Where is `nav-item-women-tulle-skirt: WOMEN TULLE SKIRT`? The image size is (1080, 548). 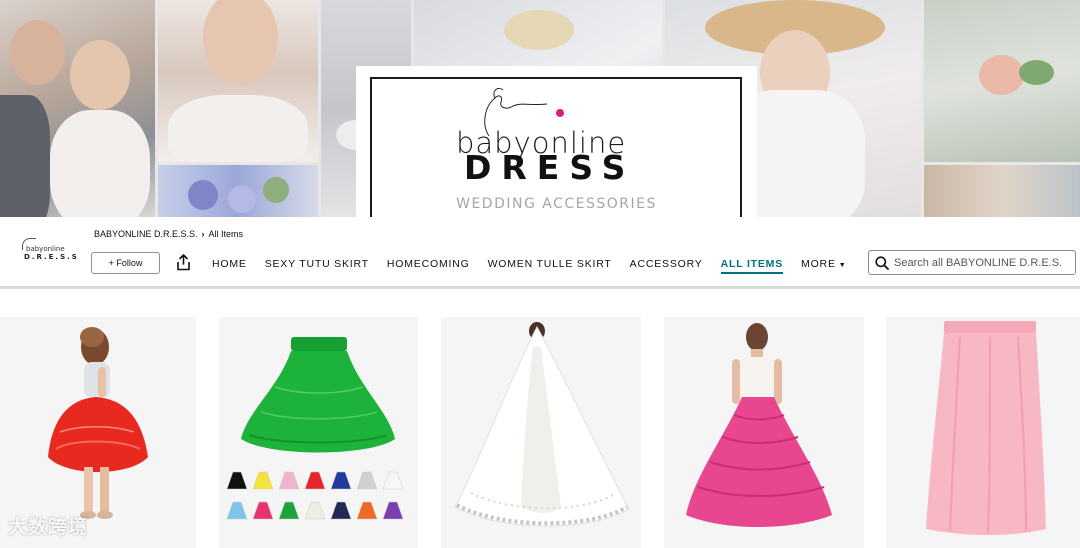
nav-item-women-tulle-skirt: WOMEN TULLE SKIRT is located at coordinates (550, 264).